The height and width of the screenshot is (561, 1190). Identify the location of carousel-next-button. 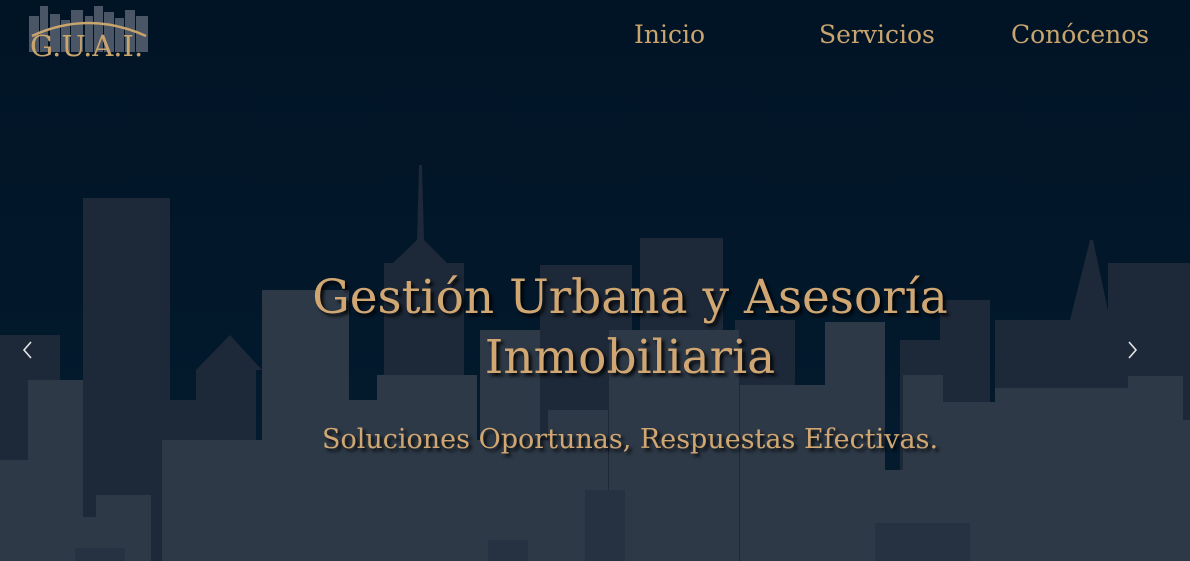
(1132, 350).